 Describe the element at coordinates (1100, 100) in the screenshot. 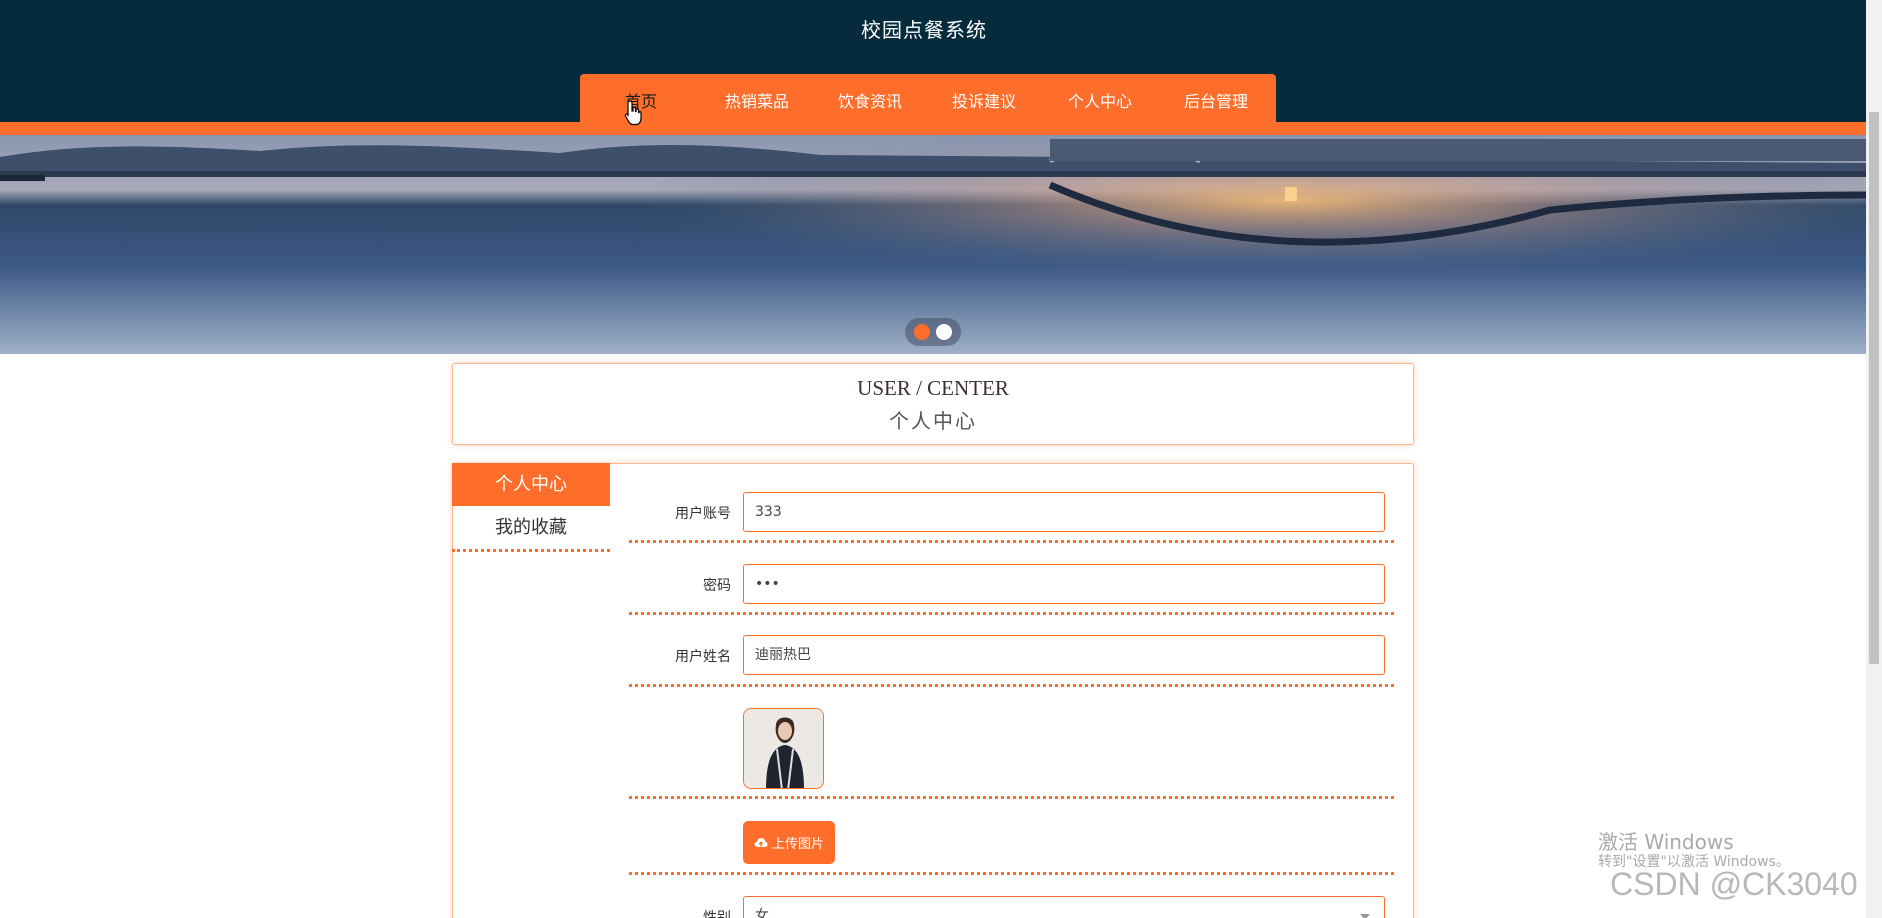

I see `nav-item-user-center: 个人中心` at that location.